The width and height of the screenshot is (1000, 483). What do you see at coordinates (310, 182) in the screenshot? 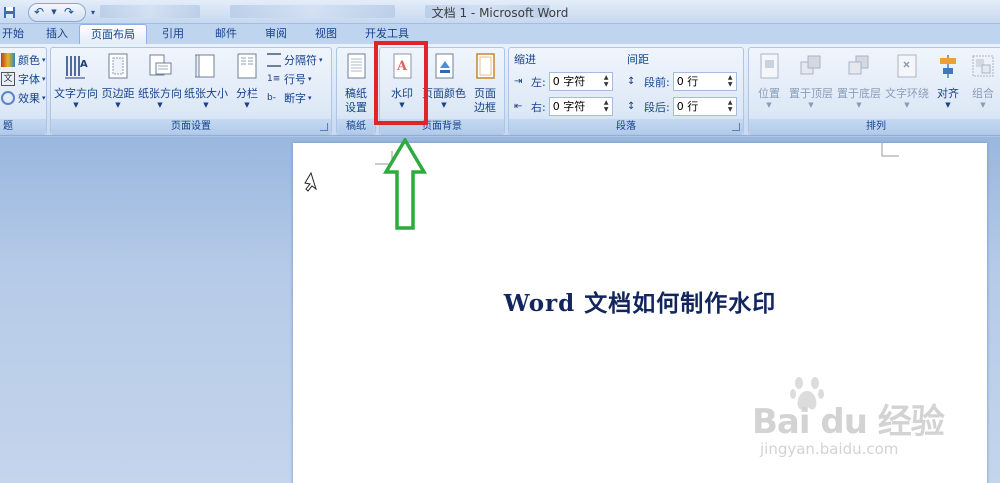
I see `mouse-cursor-icon` at bounding box center [310, 182].